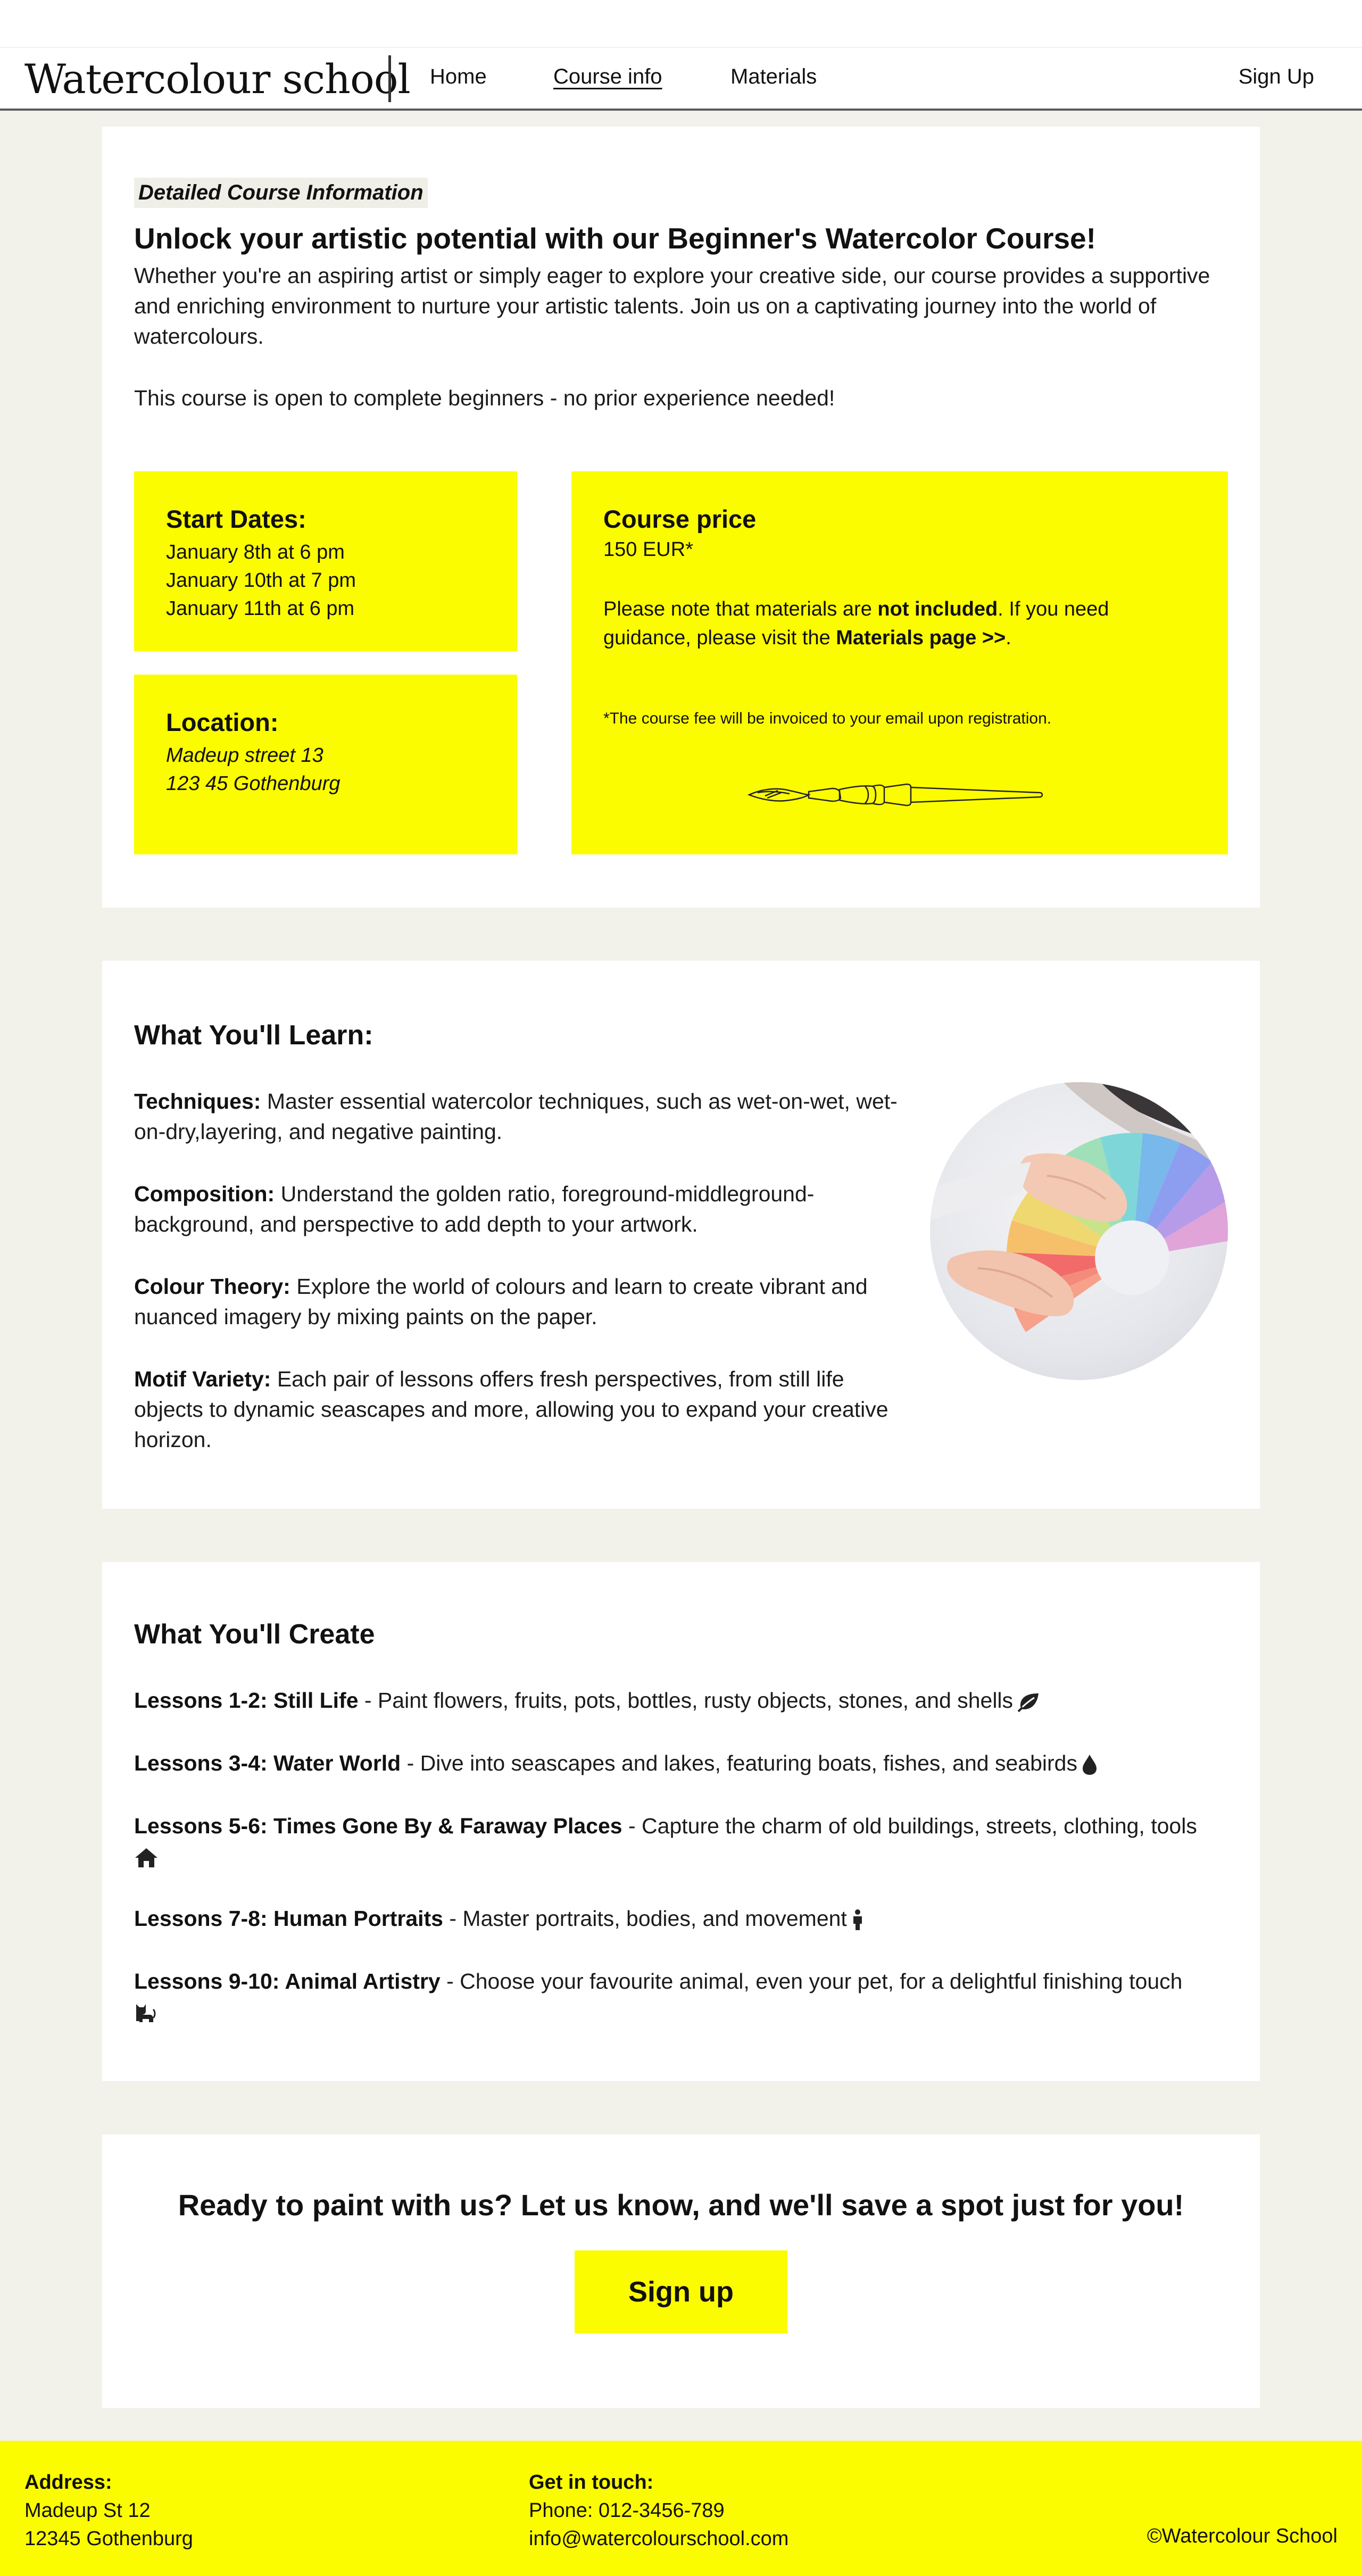 The image size is (1362, 2576). I want to click on learn-title: What You'll Learn:, so click(253, 1035).